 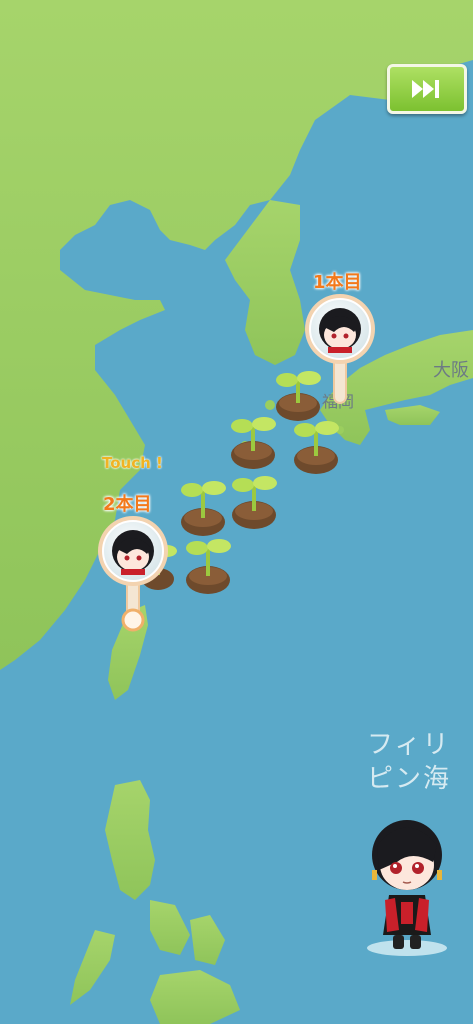 What do you see at coordinates (409, 762) in the screenshot?
I see `sea-label: フィリ ピン海` at bounding box center [409, 762].